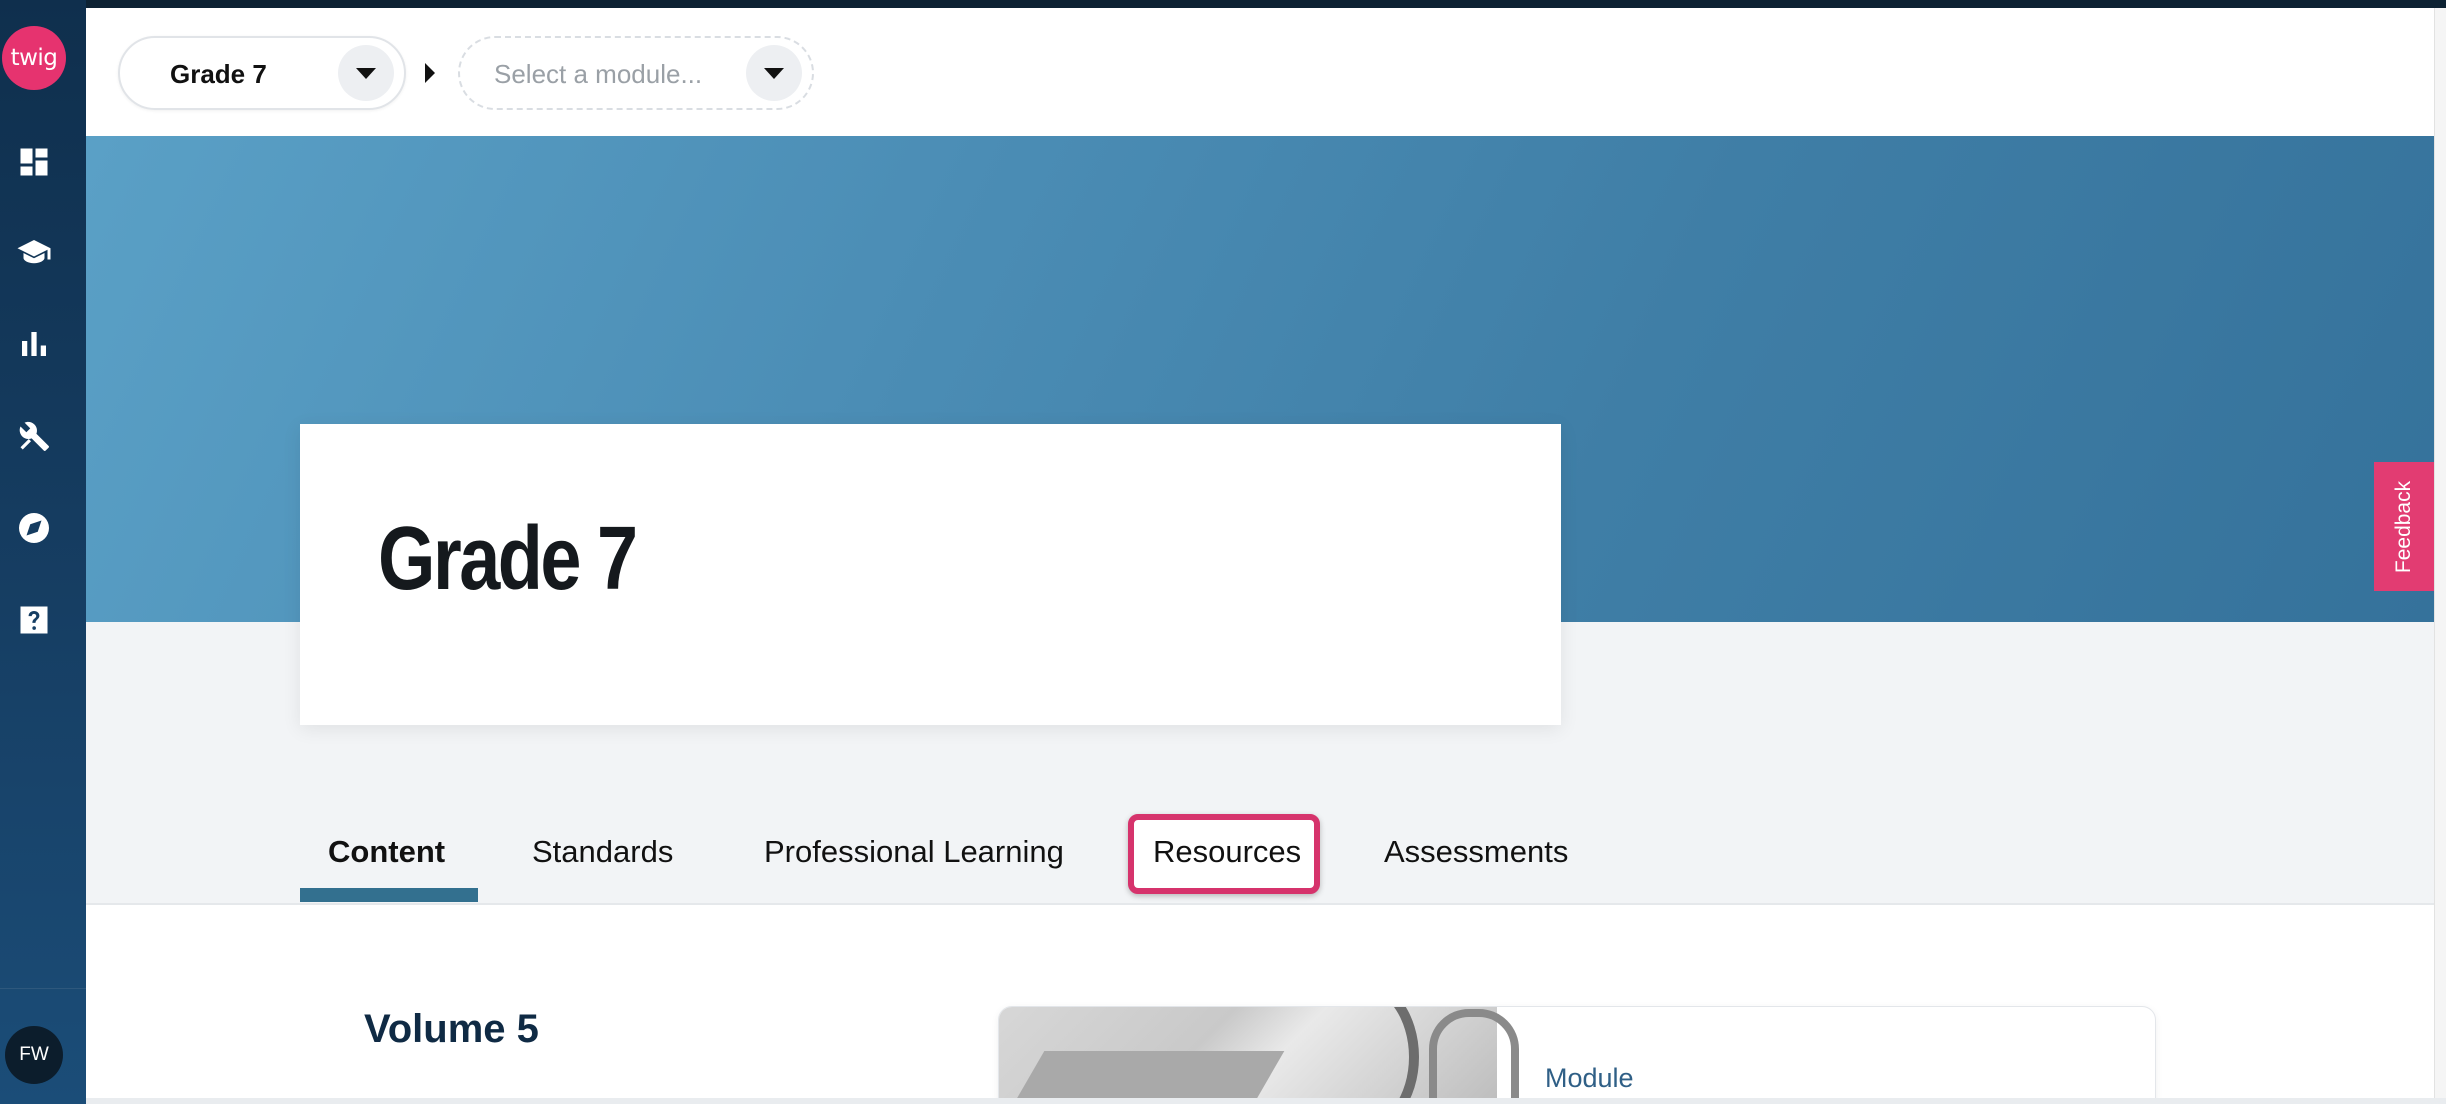 The width and height of the screenshot is (2446, 1104). I want to click on compass-icon, so click(34, 528).